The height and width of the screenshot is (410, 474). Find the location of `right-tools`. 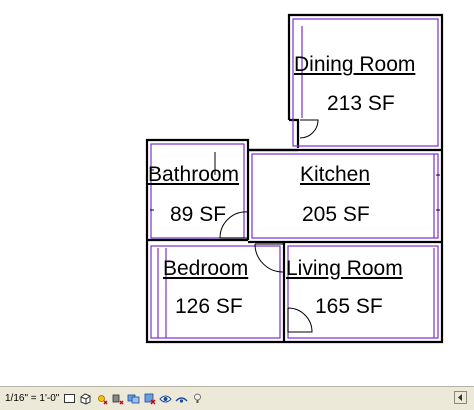

right-tools is located at coordinates (462, 397).